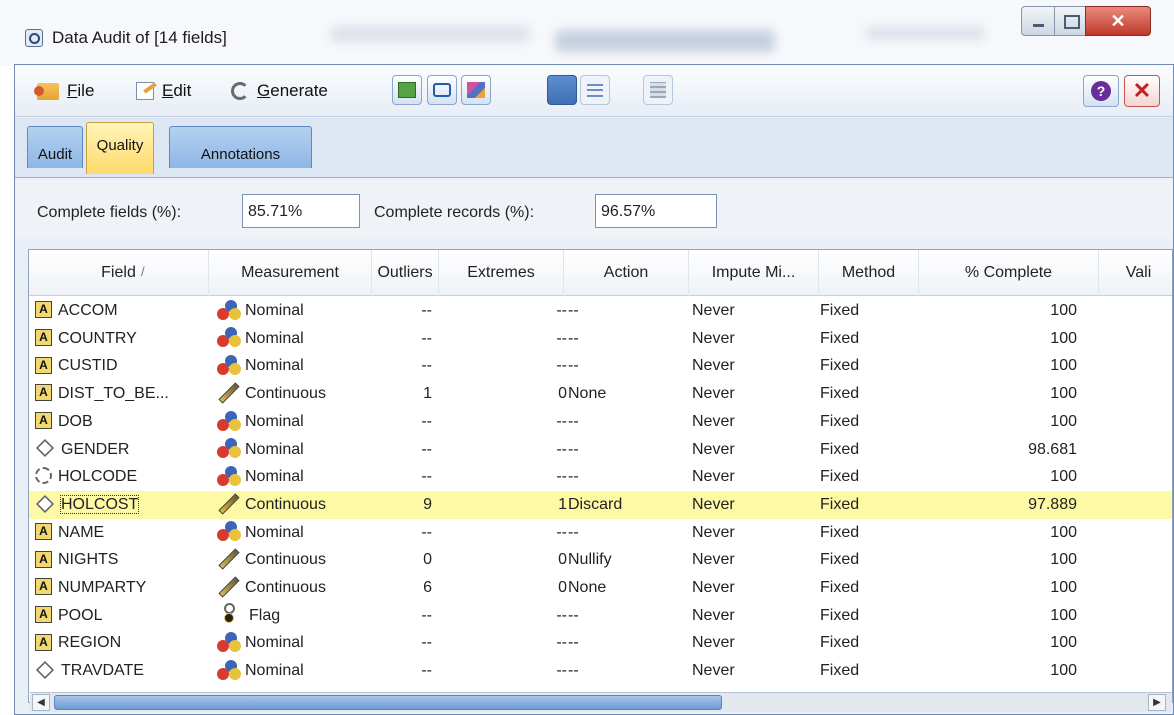  I want to click on header-col-percent-complete: % Complete, so click(1009, 273).